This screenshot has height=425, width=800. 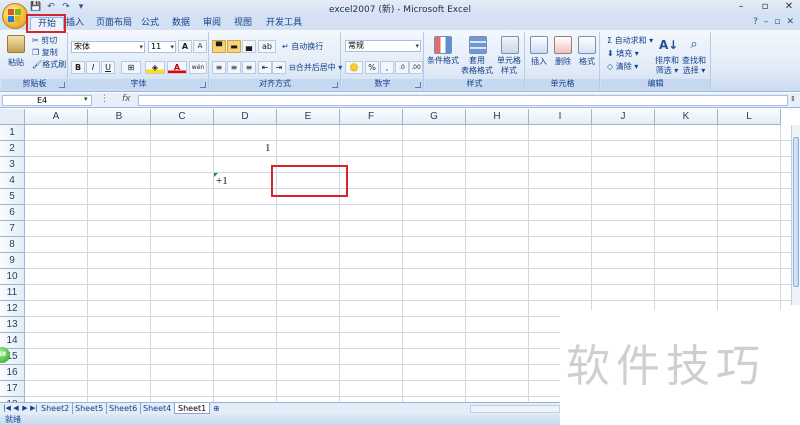 What do you see at coordinates (86, 99) in the screenshot?
I see `name-box-dropdown-icon: ▾` at bounding box center [86, 99].